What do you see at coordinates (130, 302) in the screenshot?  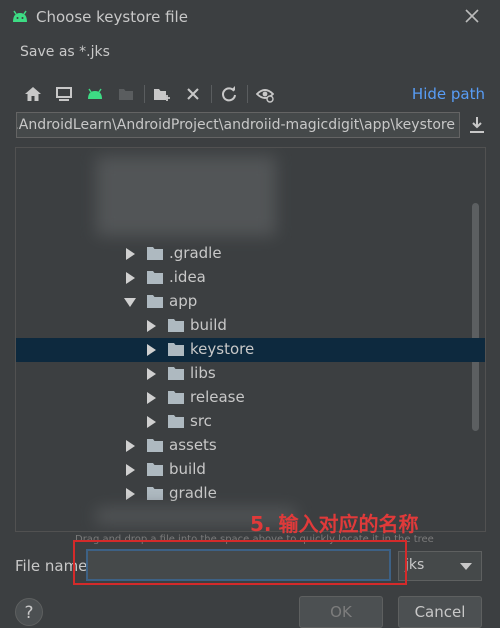 I see `collapse-arrow-icon` at bounding box center [130, 302].